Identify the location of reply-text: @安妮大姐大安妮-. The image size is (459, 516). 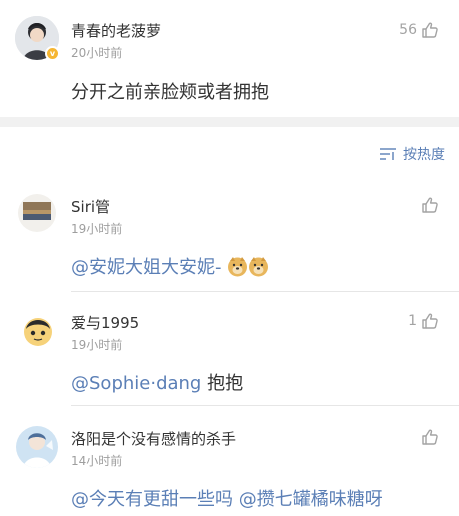
(170, 266).